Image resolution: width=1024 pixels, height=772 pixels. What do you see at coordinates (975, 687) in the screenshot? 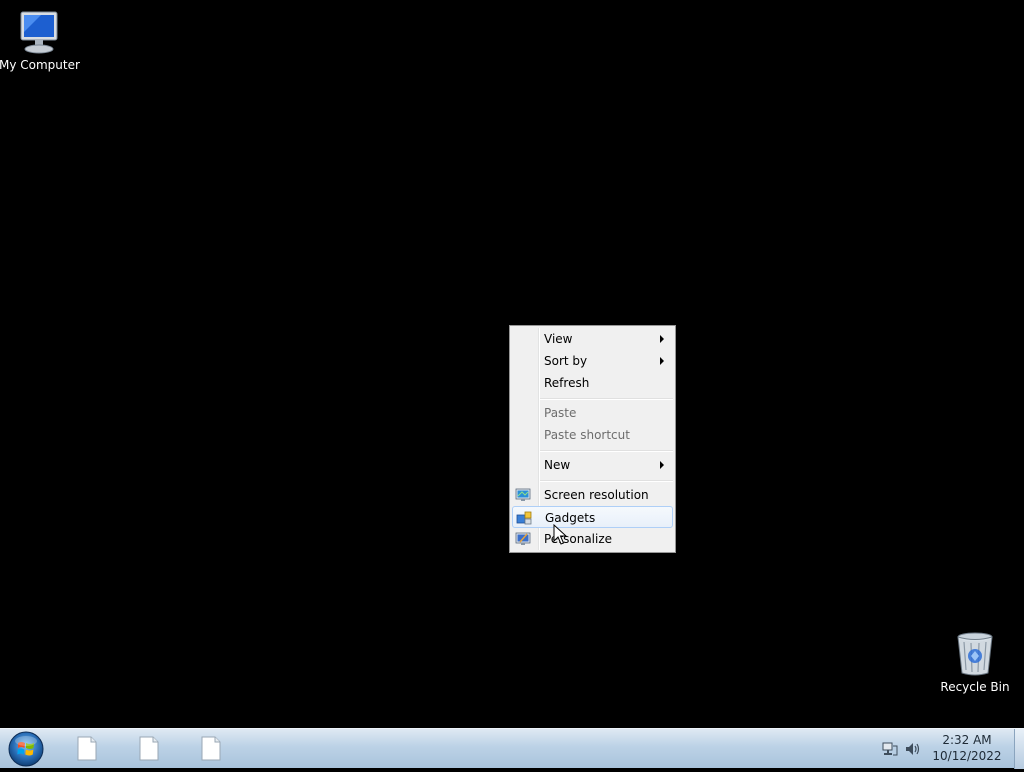
I see `desktop-icon-label: Recycle Bin` at bounding box center [975, 687].